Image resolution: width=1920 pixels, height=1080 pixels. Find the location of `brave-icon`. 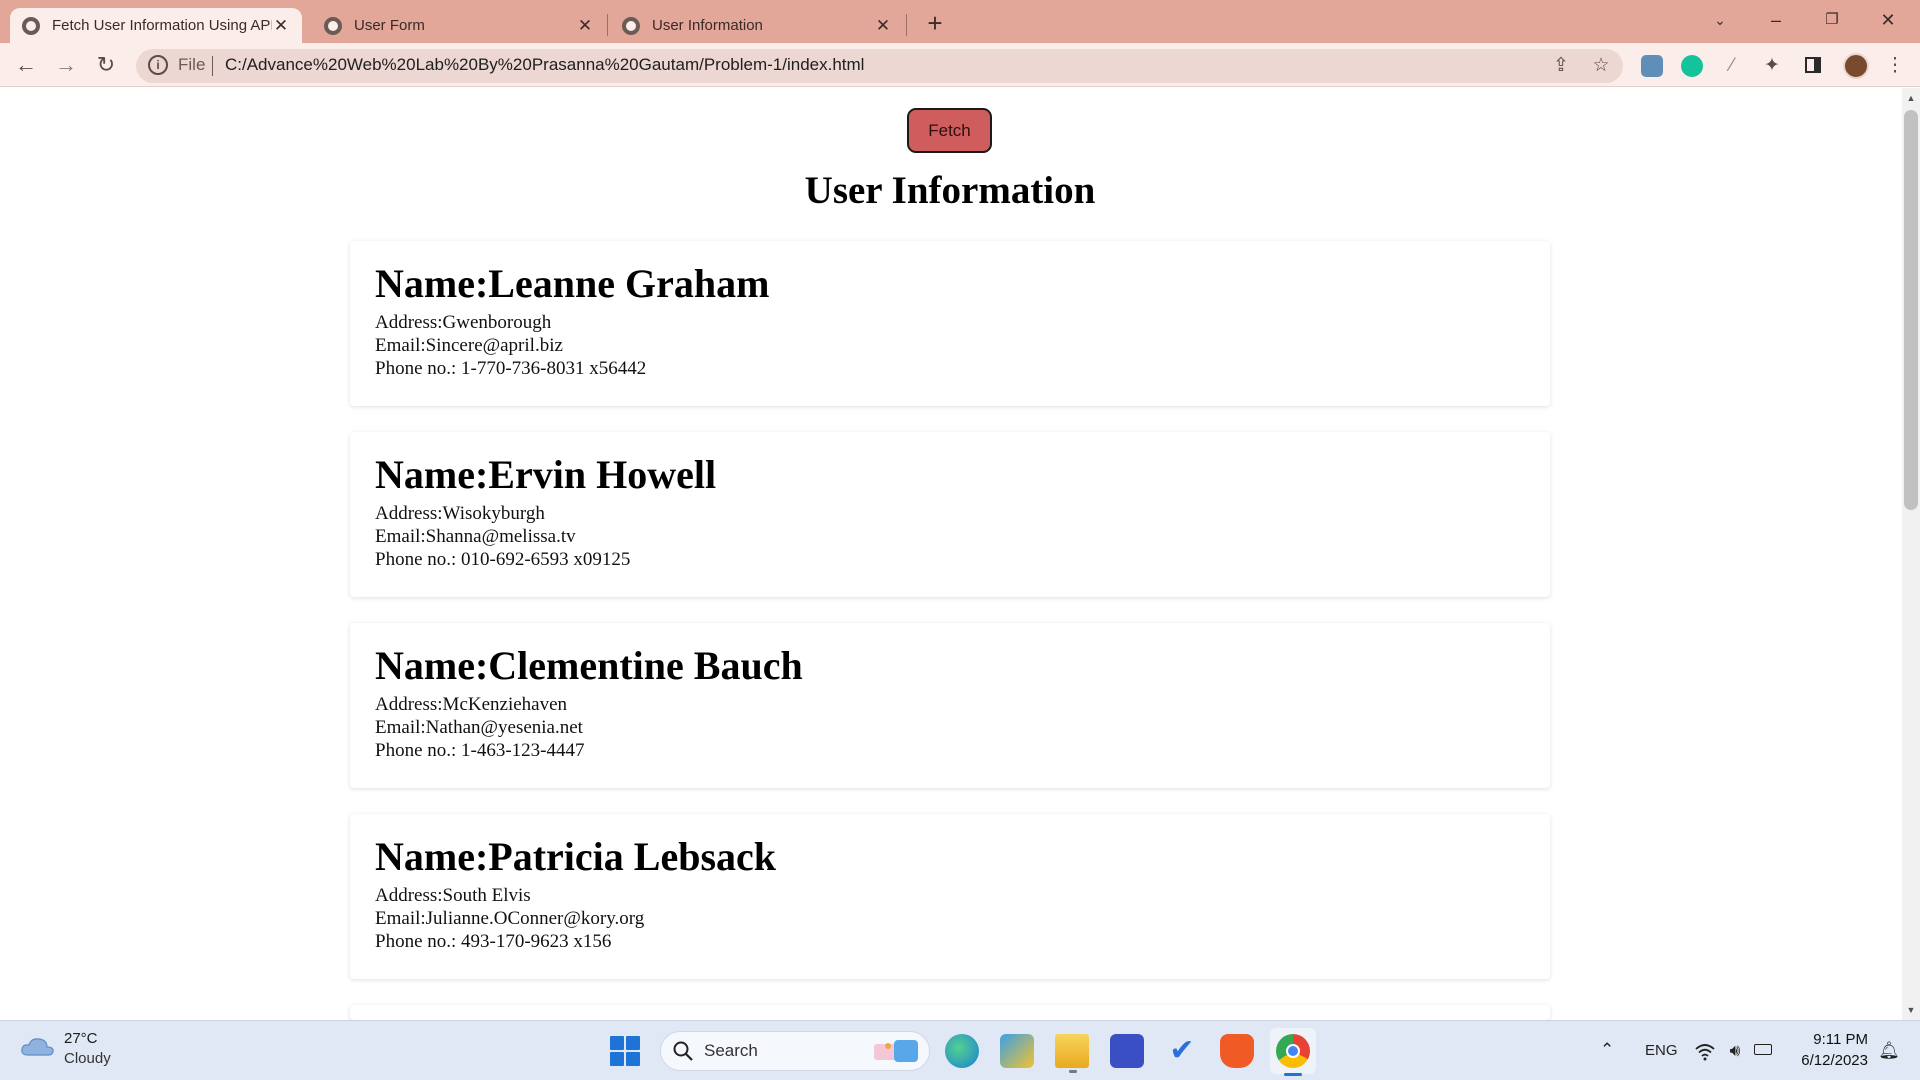

brave-icon is located at coordinates (1237, 1051).